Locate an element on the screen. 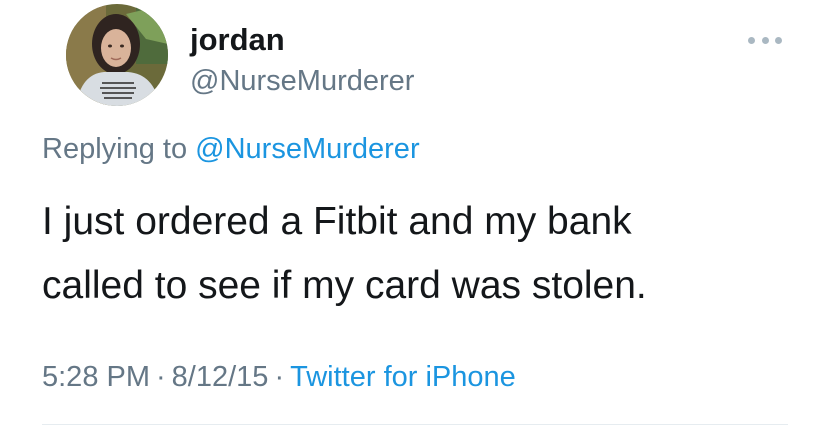 The height and width of the screenshot is (426, 828). tweet-text-line: I just ordered a Fitbit and my bank is located at coordinates (337, 221).